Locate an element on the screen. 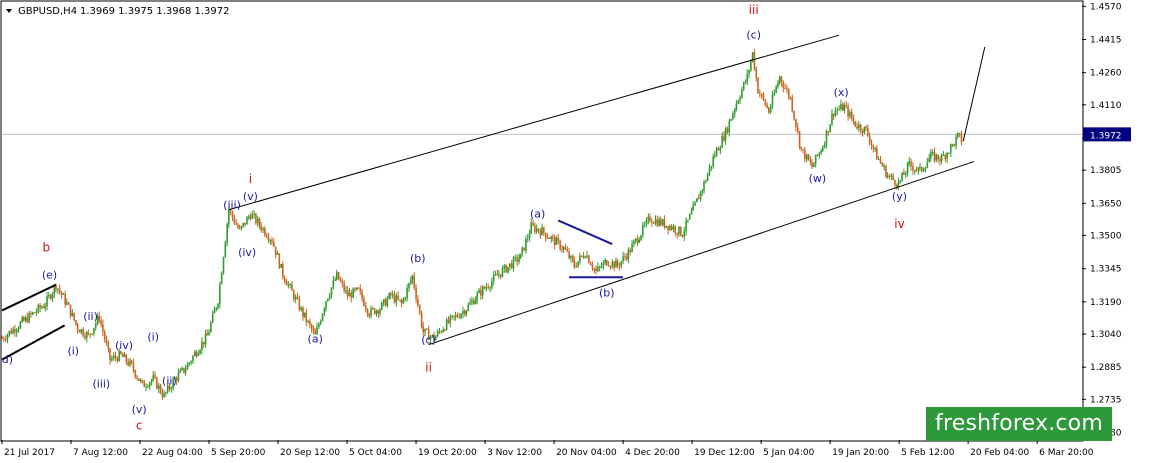 The image size is (1155, 463). wave-label: i is located at coordinates (250, 179).